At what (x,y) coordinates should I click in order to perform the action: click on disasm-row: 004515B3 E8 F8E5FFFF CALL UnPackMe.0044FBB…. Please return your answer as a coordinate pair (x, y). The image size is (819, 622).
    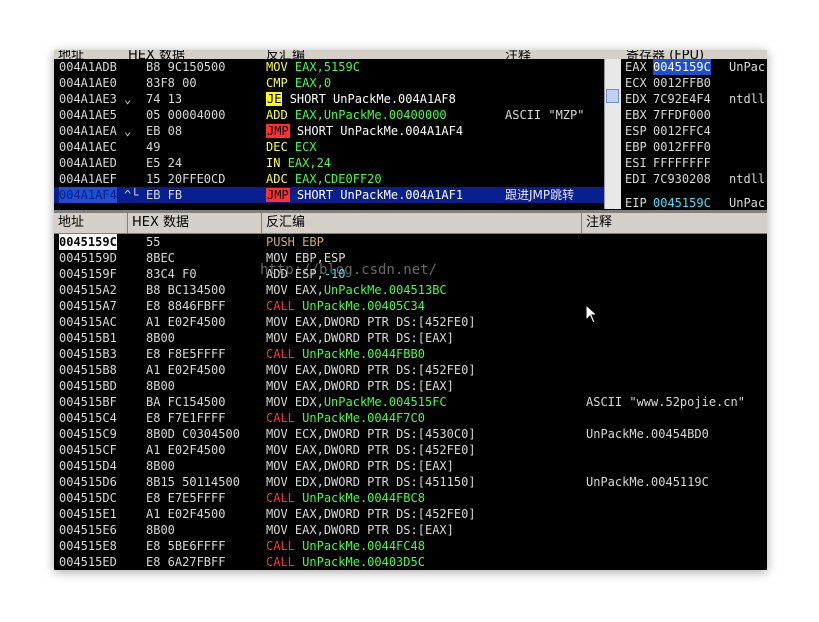
    Looking at the image, I should click on (410, 354).